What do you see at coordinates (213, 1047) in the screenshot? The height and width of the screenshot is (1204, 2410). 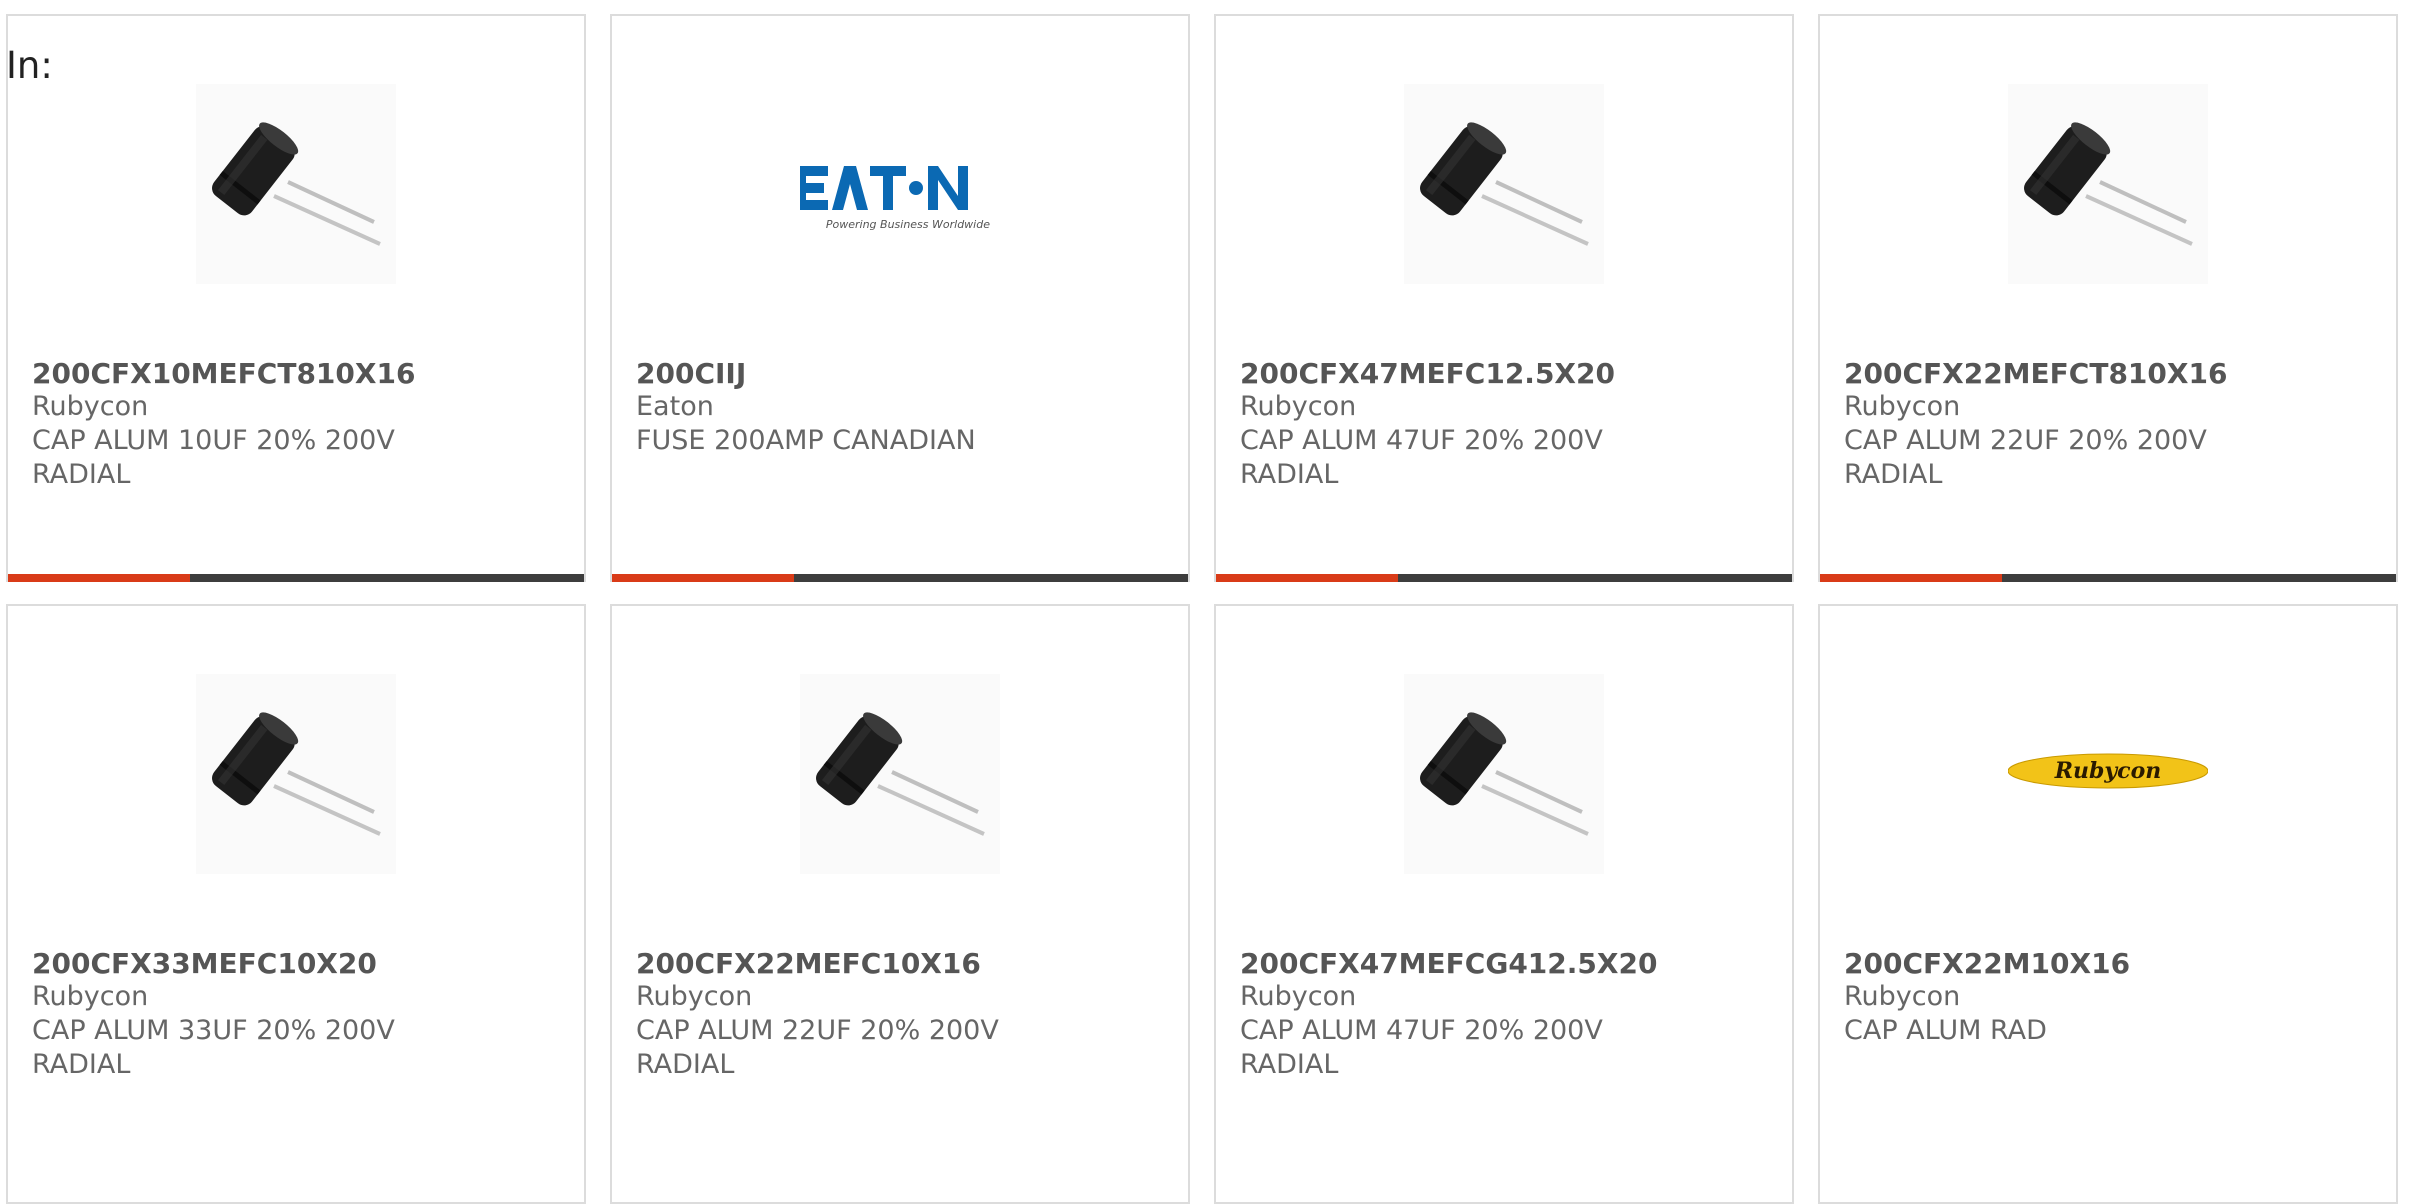 I see `product-description: CAP ALUM 33UF 20% 200V RADIAL` at bounding box center [213, 1047].